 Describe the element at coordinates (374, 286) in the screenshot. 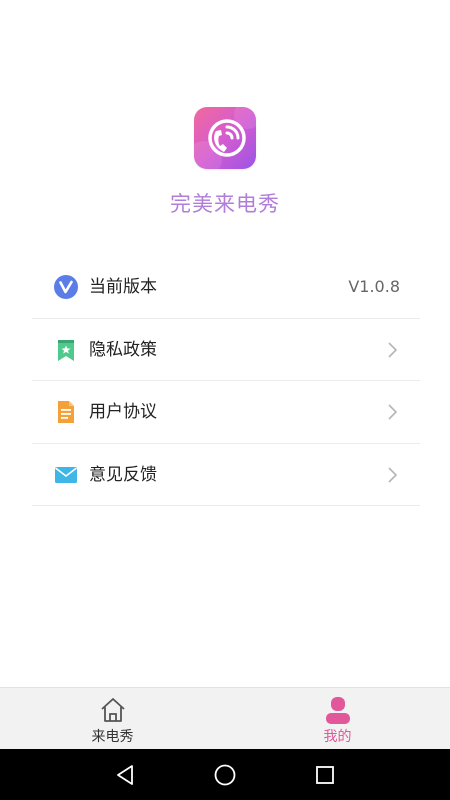

I see `version-value: V1.0.8` at that location.